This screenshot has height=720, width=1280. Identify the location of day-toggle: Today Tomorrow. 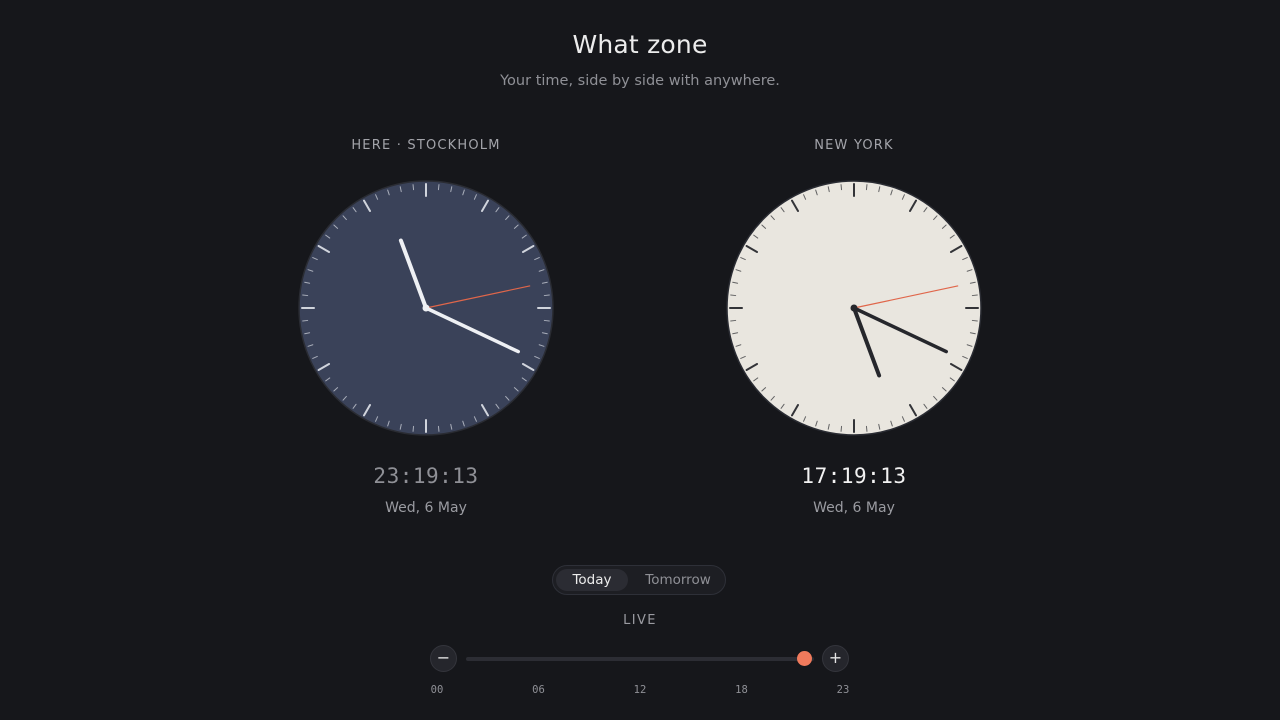
(639, 580).